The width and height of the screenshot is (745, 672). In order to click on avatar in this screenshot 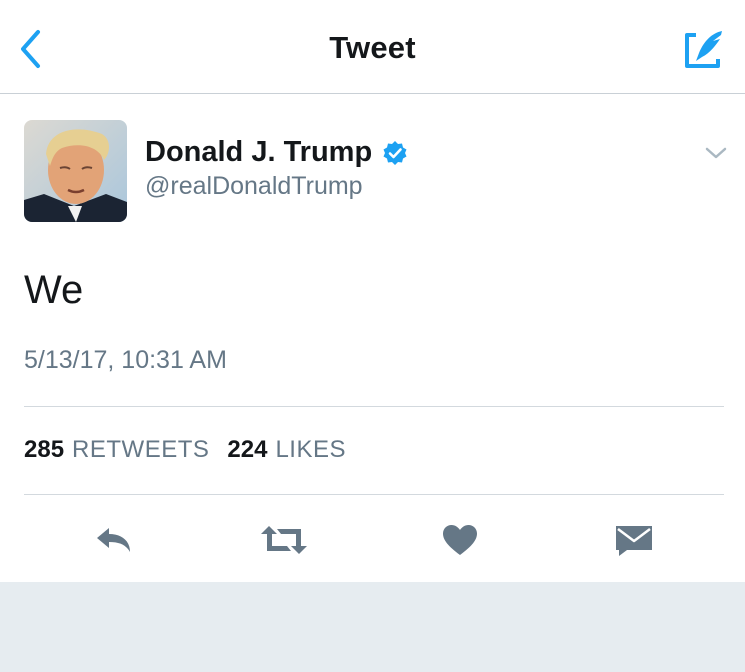, I will do `click(75, 171)`.